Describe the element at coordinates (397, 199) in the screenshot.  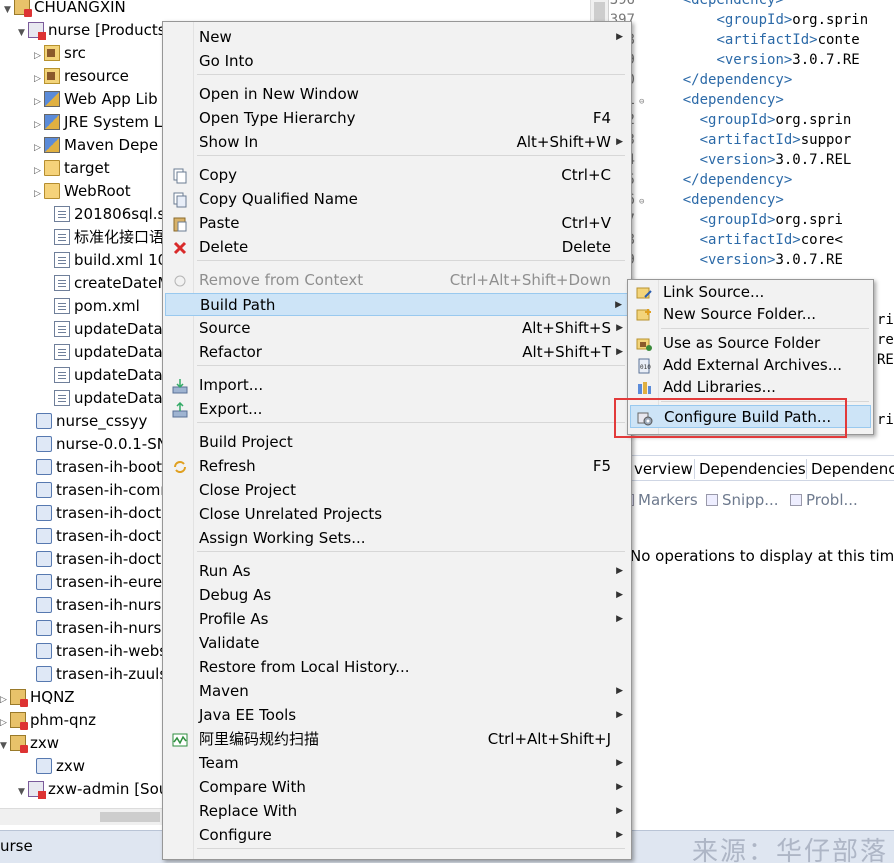
I see `menu-item-copy-qualified-name: Copy Qualified Name` at that location.